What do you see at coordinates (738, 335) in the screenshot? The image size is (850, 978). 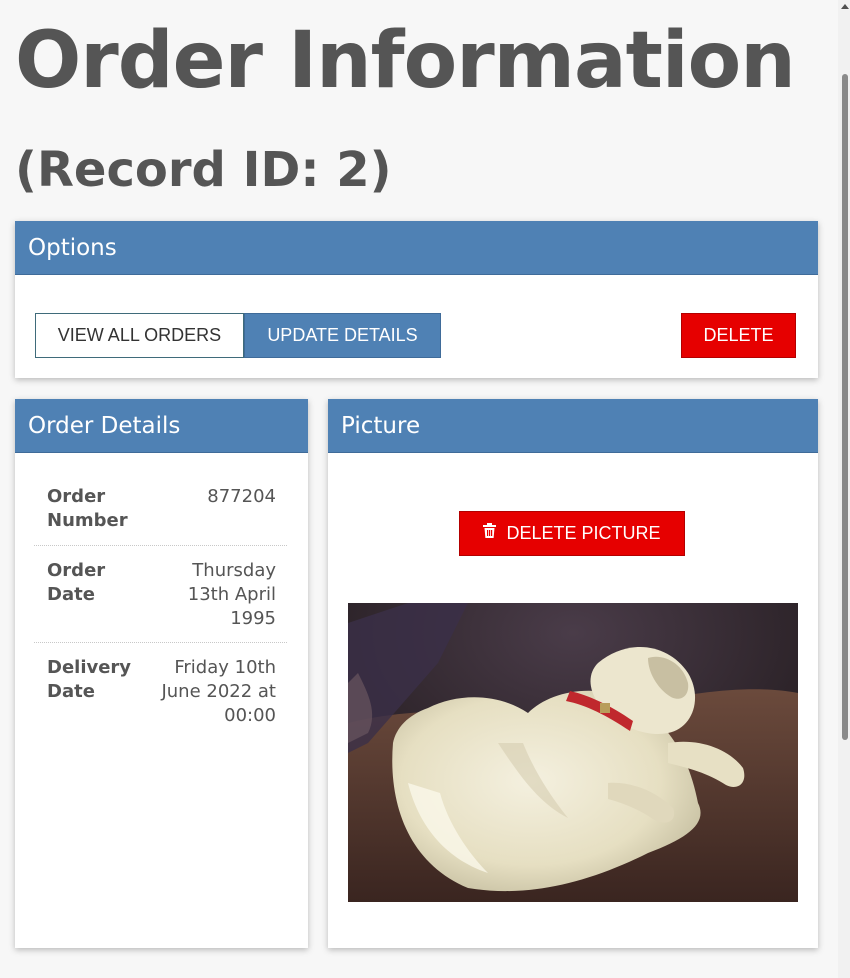 I see `delete-button: DELETE` at bounding box center [738, 335].